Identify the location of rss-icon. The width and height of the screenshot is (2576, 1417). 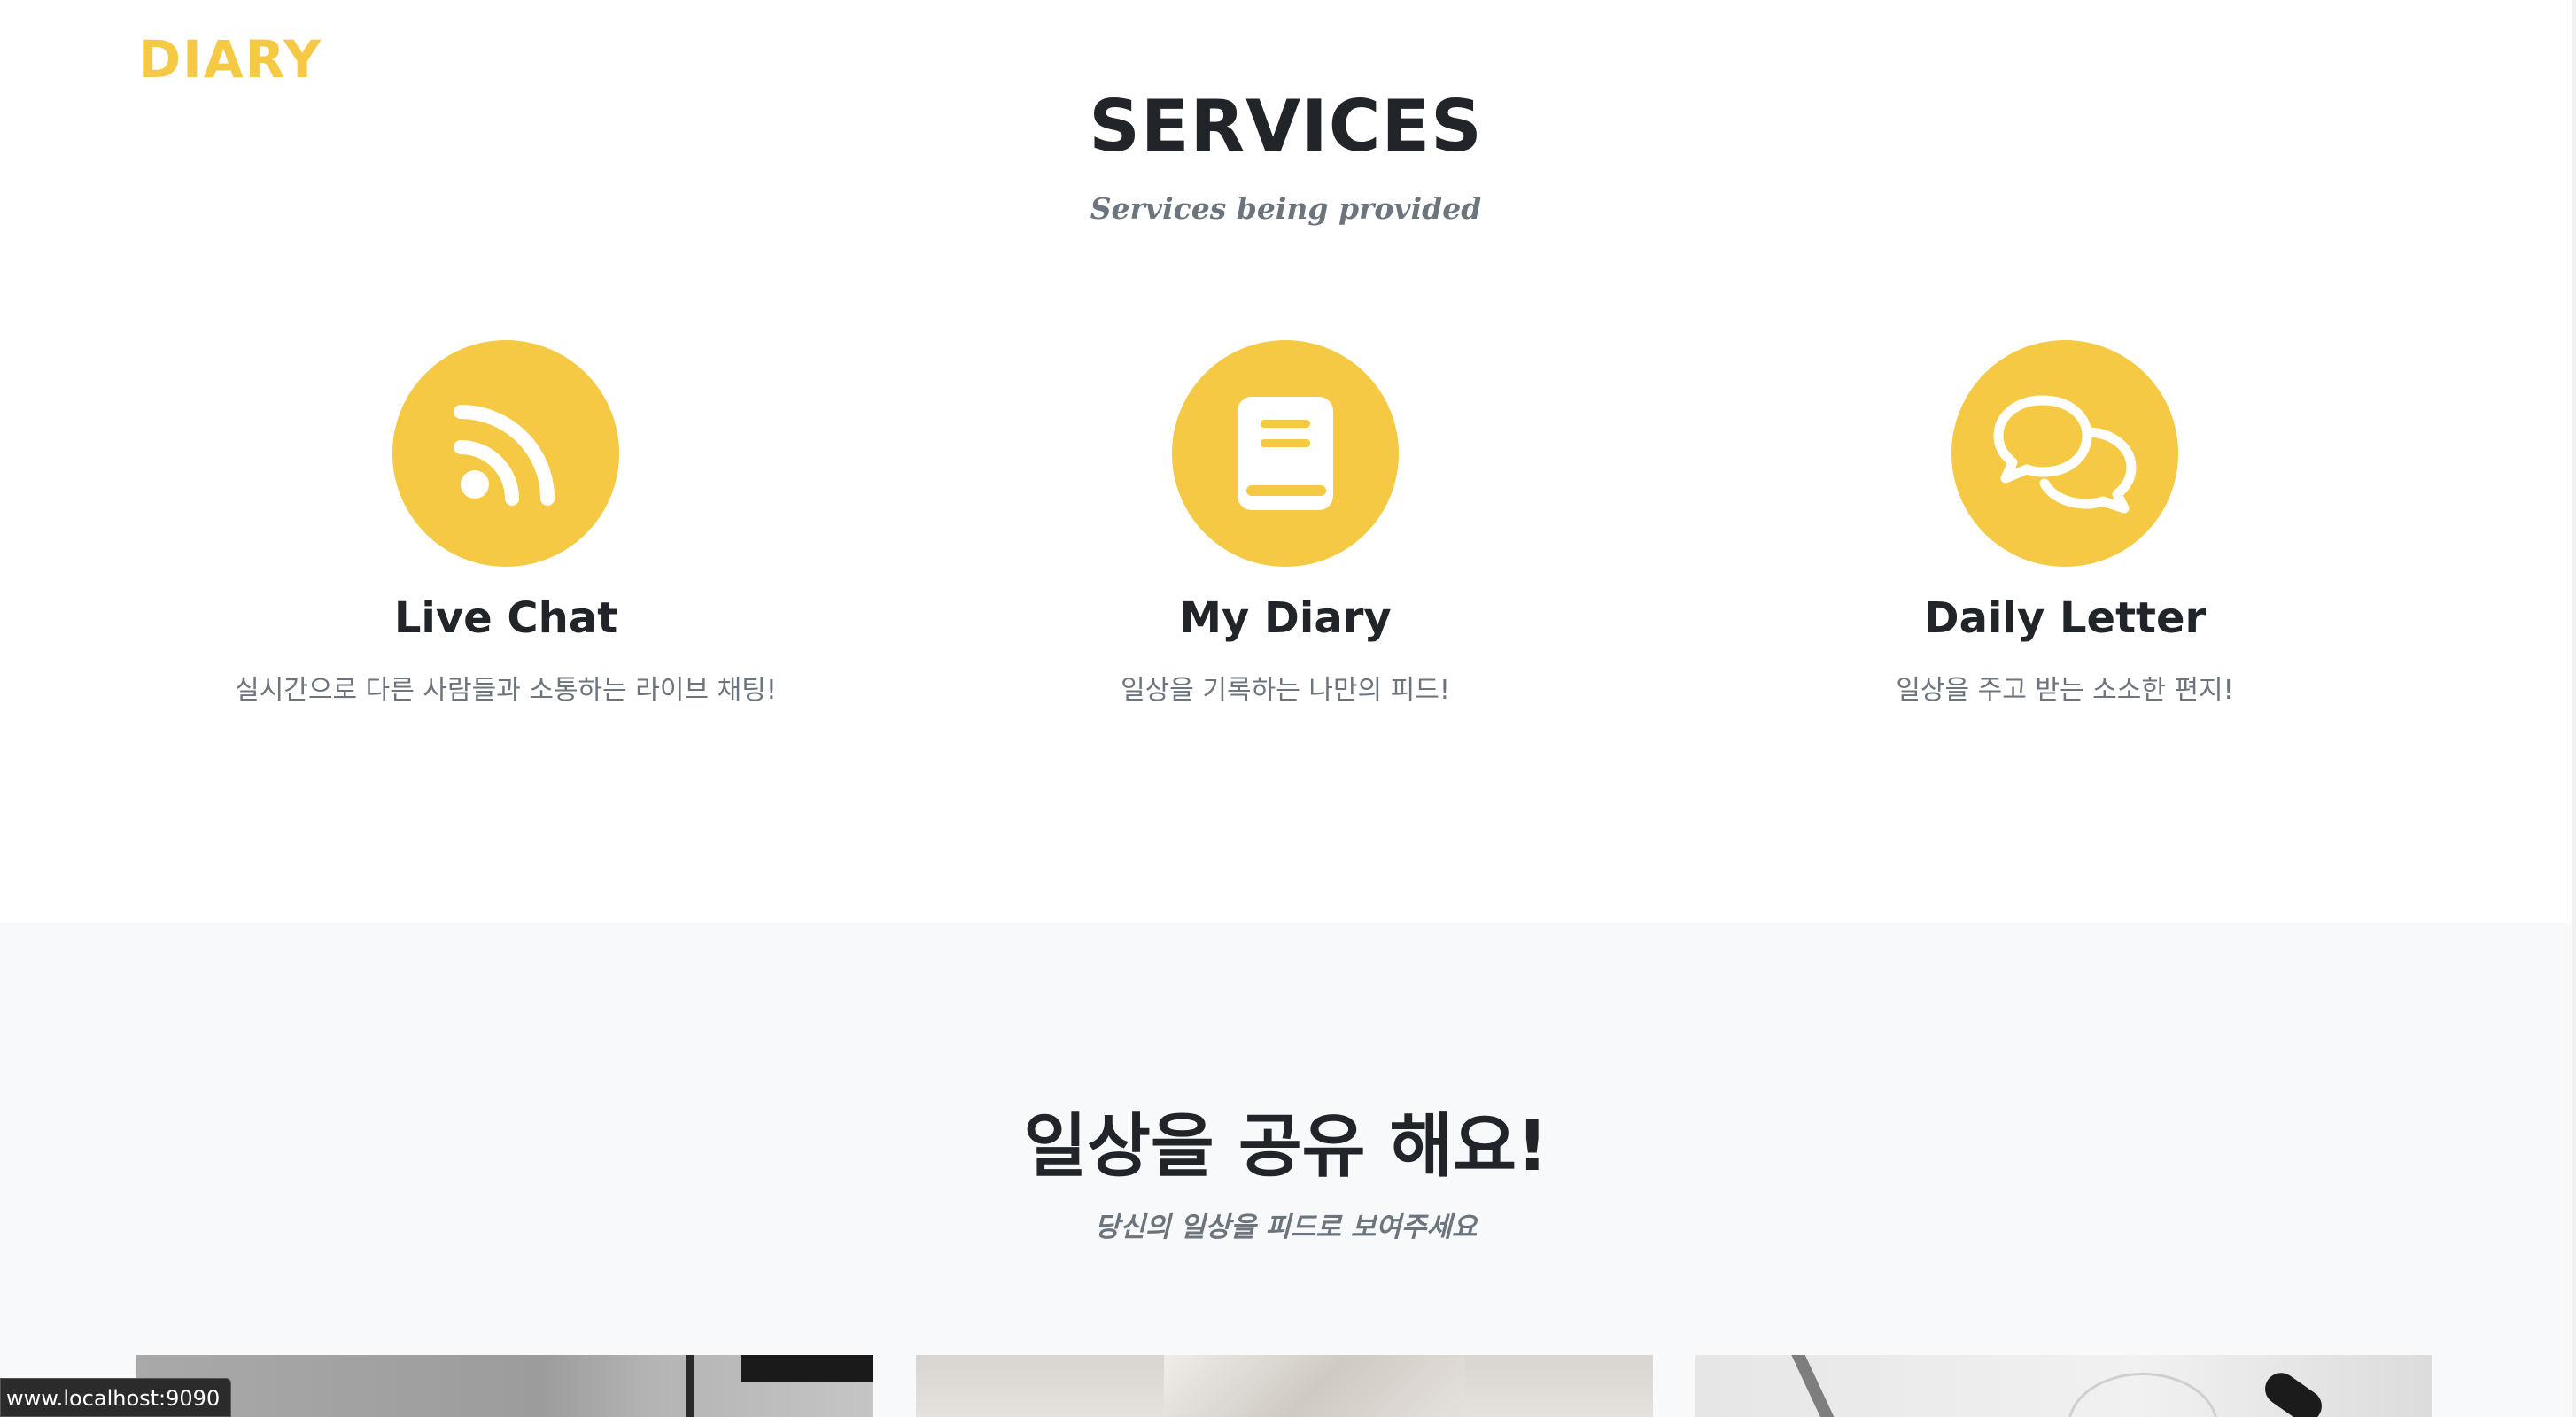
(505, 454).